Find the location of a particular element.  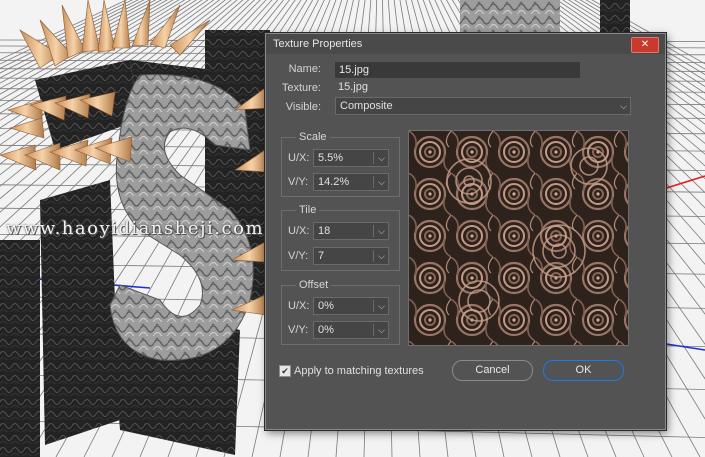

texture-value: 15.jpg is located at coordinates (353, 87).